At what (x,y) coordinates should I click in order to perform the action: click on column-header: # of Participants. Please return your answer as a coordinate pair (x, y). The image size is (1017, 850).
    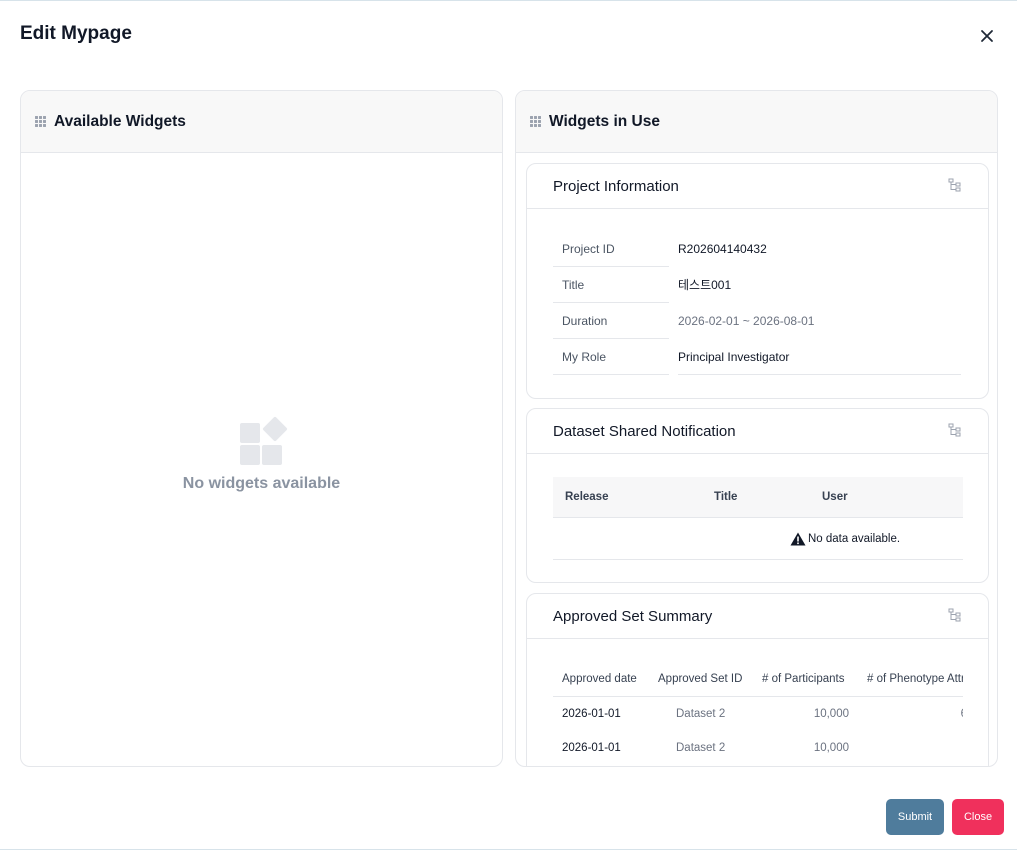
    Looking at the image, I should click on (803, 679).